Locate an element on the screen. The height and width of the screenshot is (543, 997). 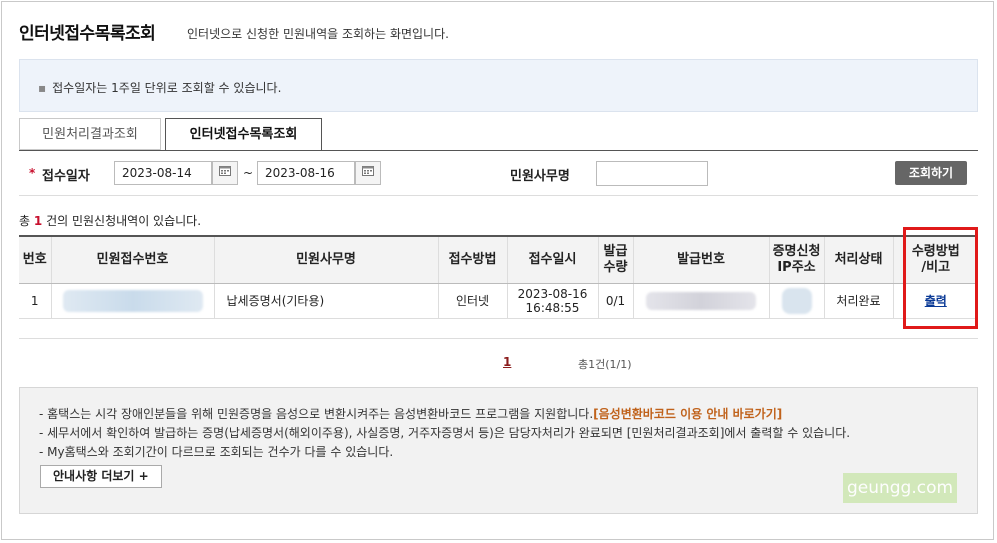
col-header-status: 처리상태 is located at coordinates (858, 259).